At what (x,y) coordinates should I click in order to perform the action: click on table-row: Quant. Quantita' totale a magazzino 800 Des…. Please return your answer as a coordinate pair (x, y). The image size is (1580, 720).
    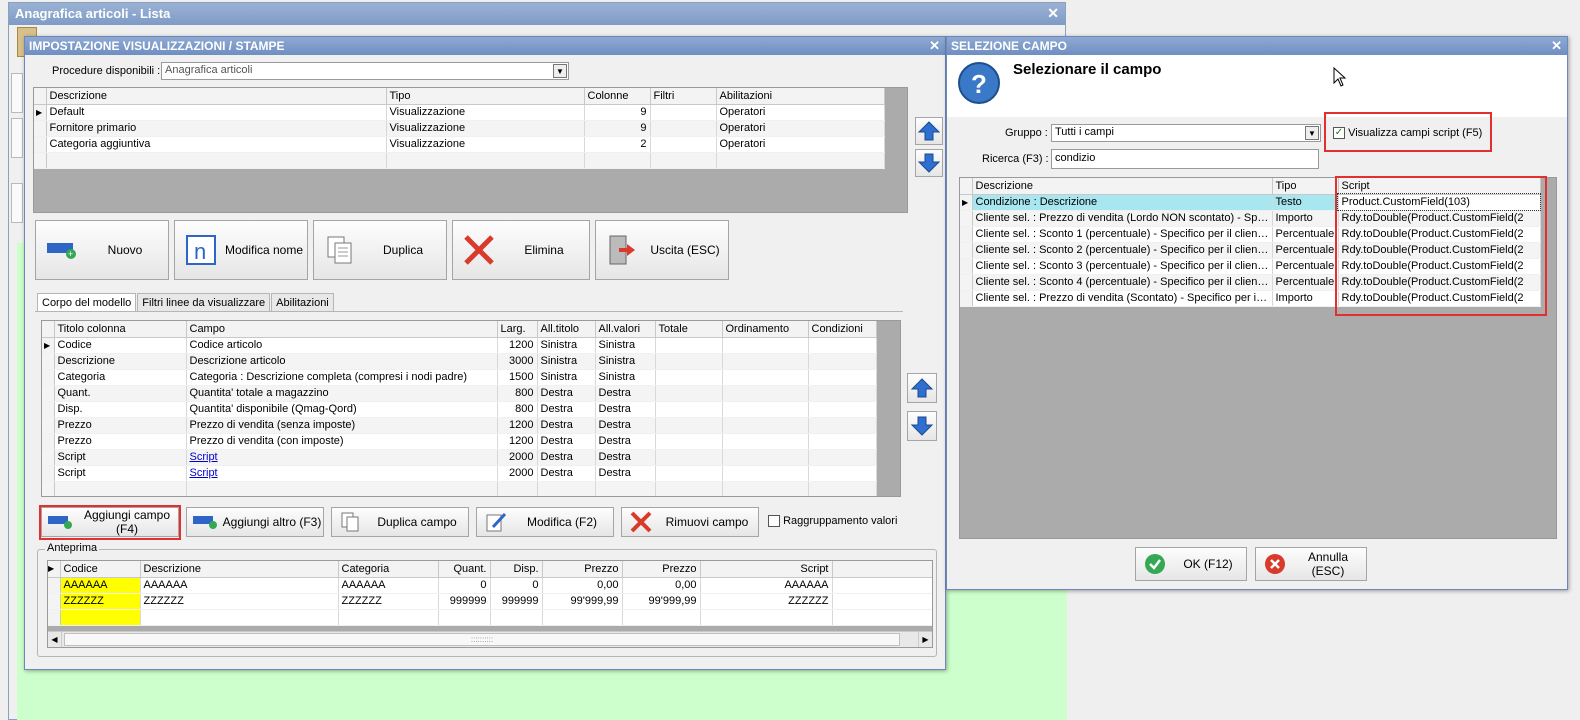
    Looking at the image, I should click on (459, 393).